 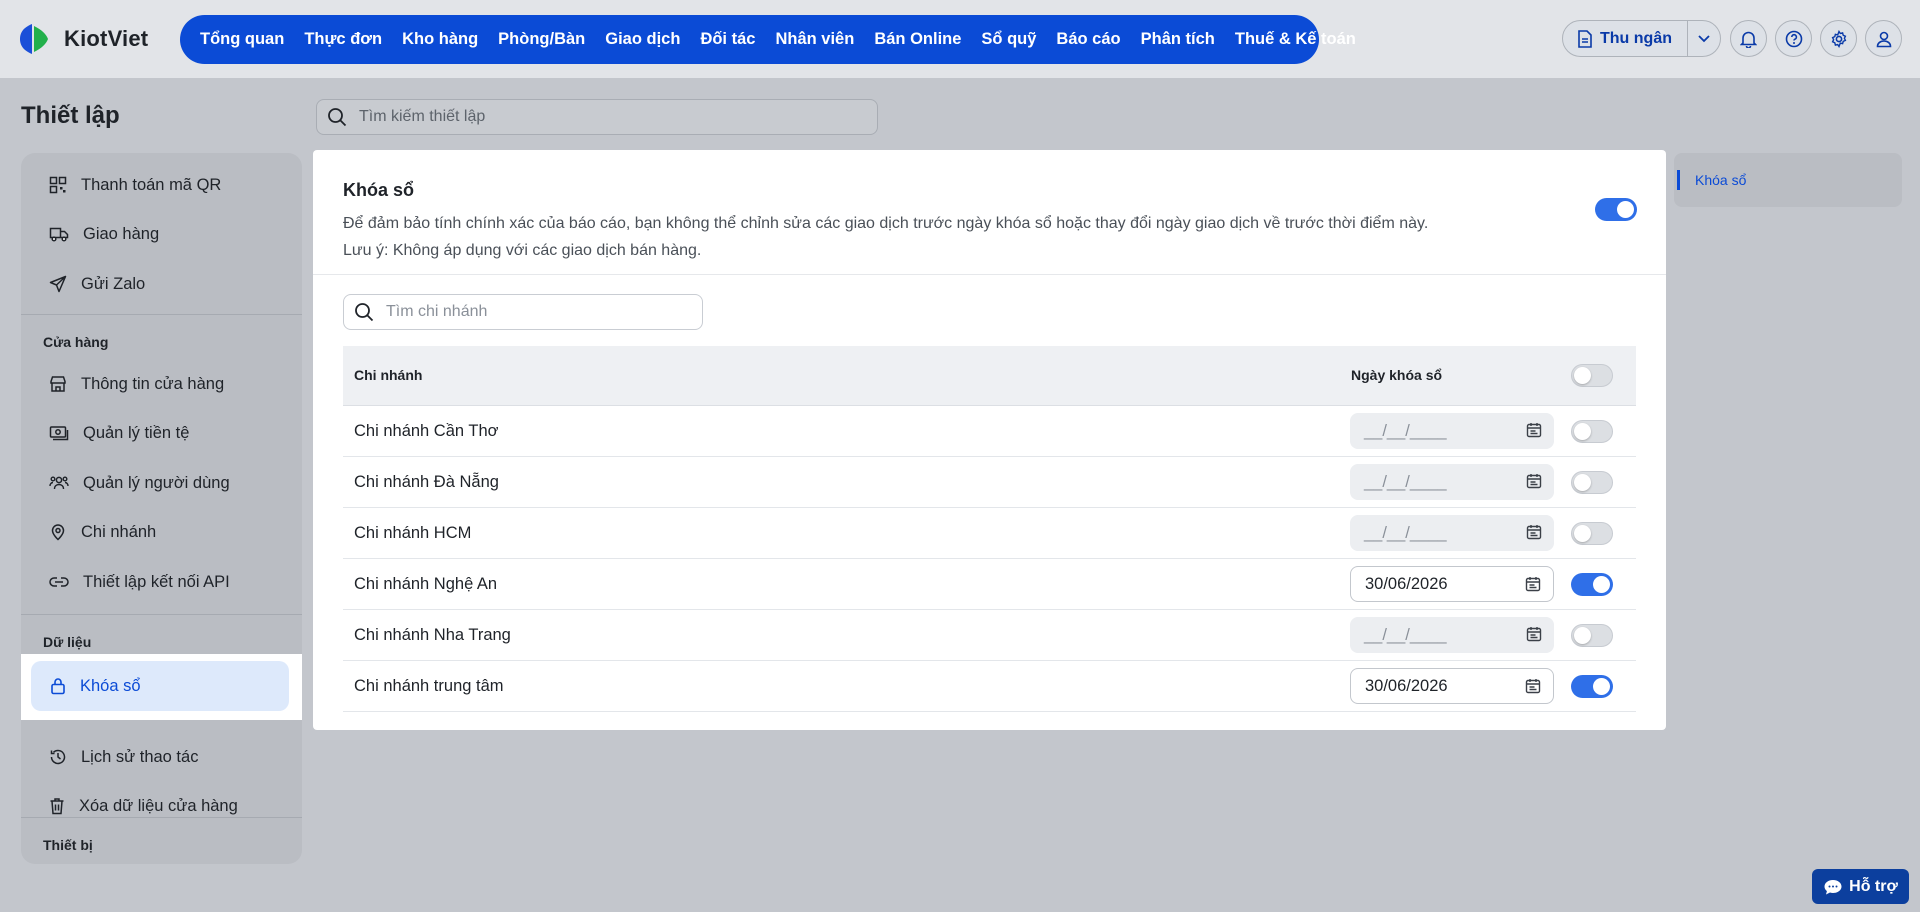 I want to click on sidebar-active-highlight: Khóa sổ, so click(x=161, y=687).